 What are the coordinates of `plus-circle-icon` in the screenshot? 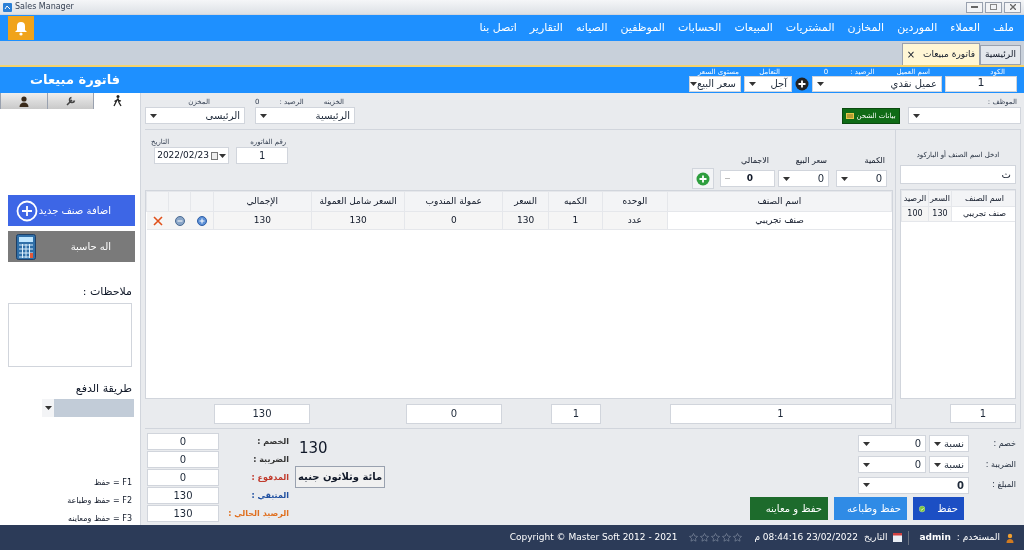 It's located at (27, 210).